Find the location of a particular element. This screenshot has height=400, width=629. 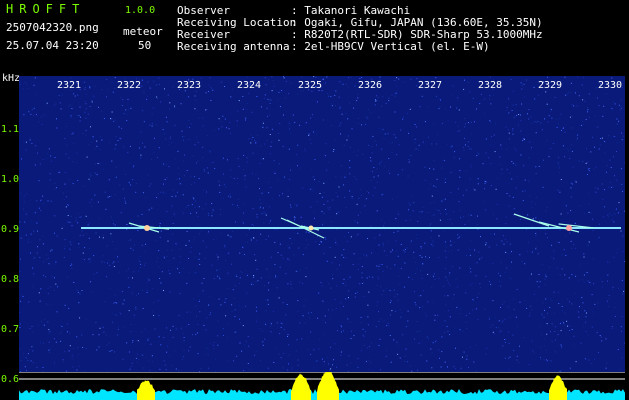

datetime: 25.07.04 23:20 is located at coordinates (52, 45).